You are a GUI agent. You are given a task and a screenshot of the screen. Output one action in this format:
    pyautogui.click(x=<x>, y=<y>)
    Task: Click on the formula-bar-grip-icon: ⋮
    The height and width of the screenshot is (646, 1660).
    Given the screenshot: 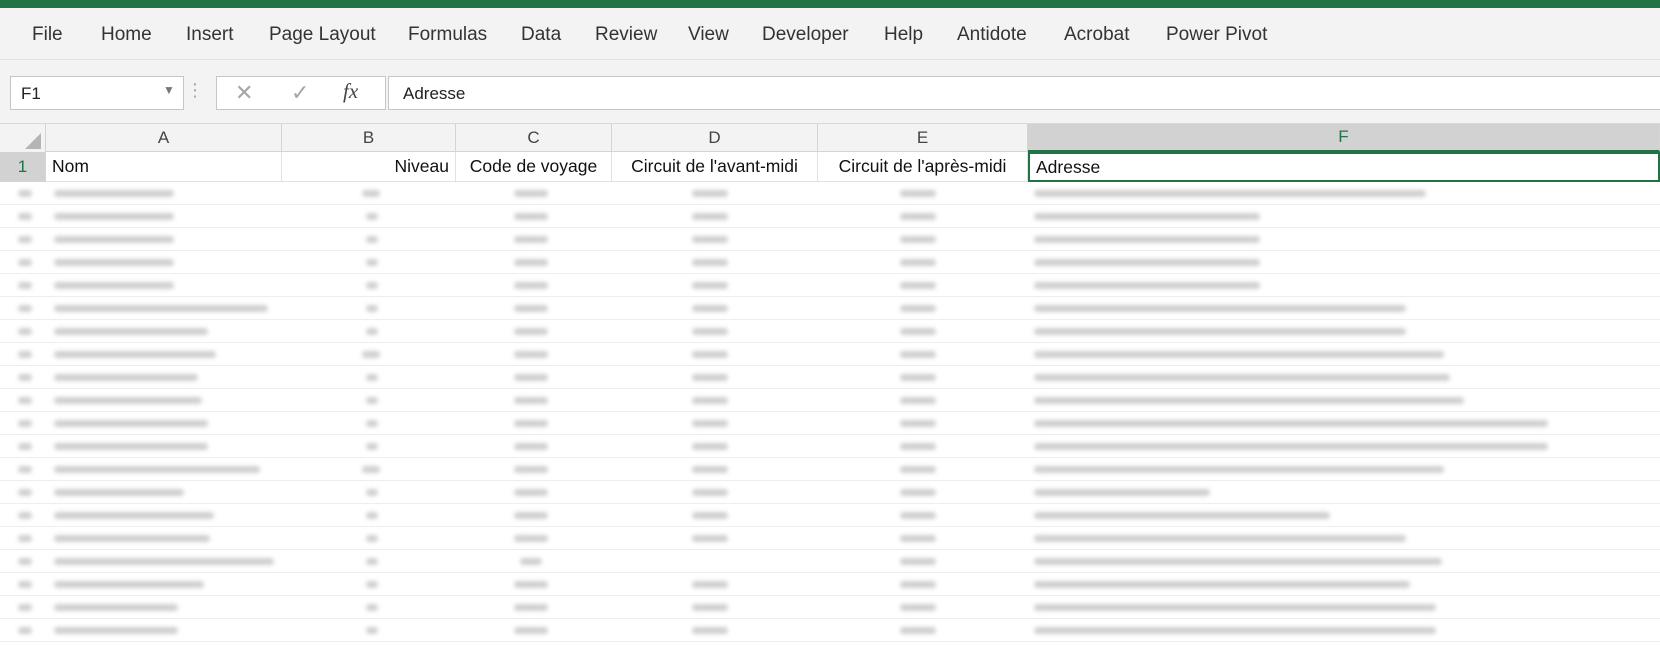 What is the action you would take?
    pyautogui.click(x=195, y=90)
    